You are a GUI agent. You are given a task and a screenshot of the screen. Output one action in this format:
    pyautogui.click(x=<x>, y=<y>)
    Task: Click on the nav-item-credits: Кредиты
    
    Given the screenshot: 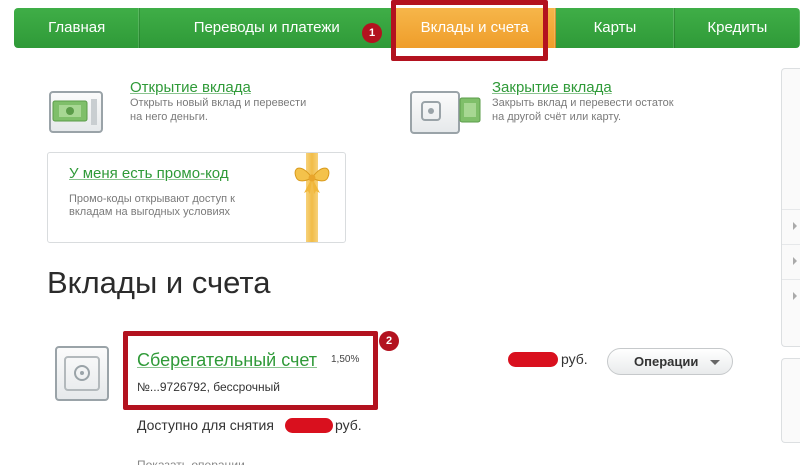 What is the action you would take?
    pyautogui.click(x=737, y=28)
    